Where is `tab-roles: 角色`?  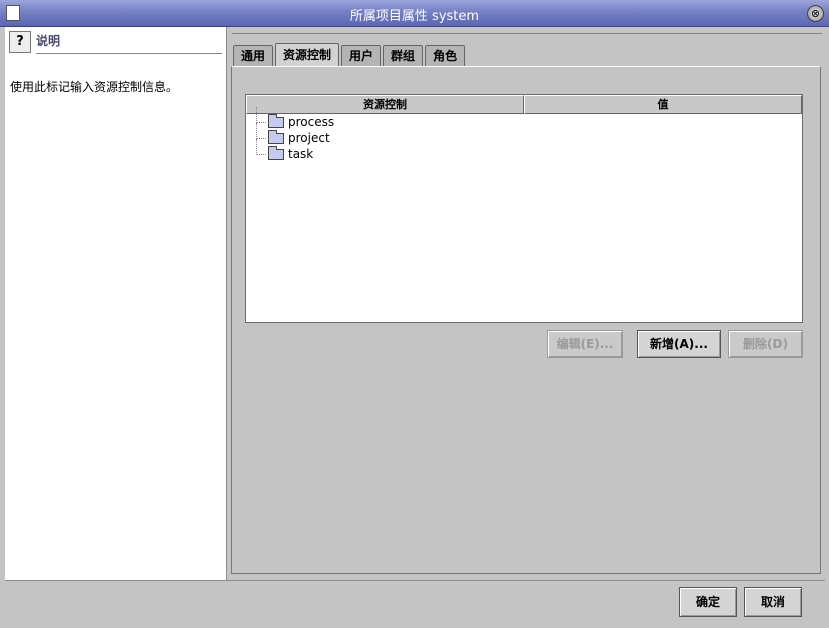 tab-roles: 角色 is located at coordinates (445, 56).